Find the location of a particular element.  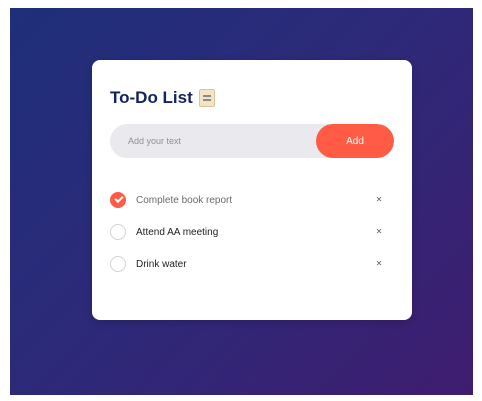

task-label: Complete book report is located at coordinates (184, 200).